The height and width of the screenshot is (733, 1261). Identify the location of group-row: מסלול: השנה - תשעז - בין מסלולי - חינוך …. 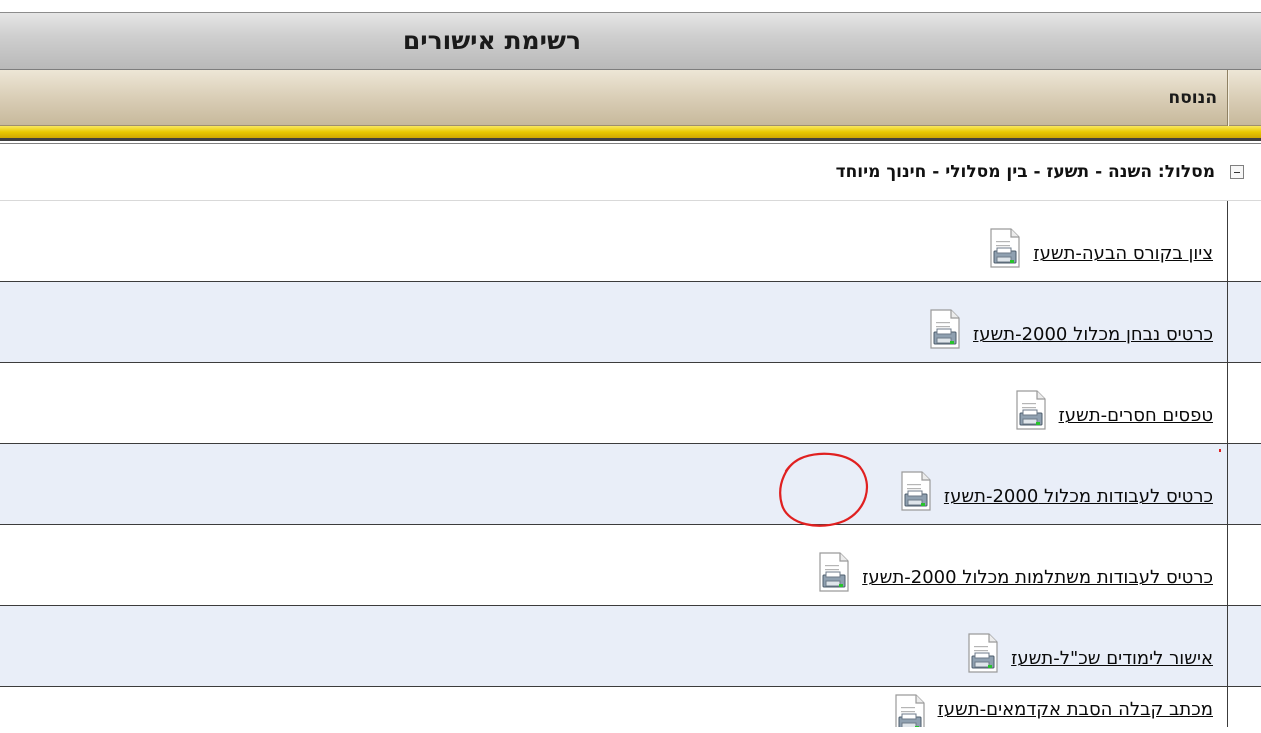
(630, 178).